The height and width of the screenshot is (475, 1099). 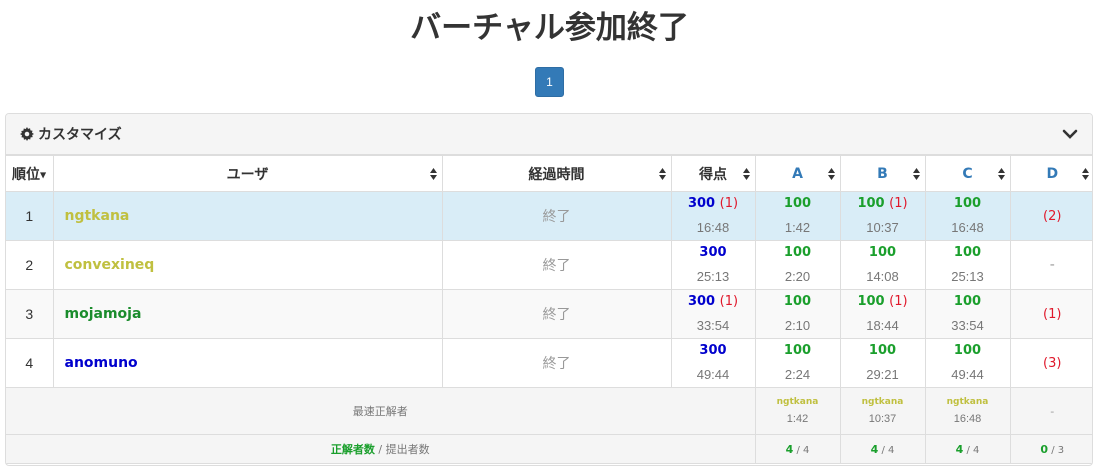 I want to click on problem-cell: 100 2:24, so click(x=797, y=363).